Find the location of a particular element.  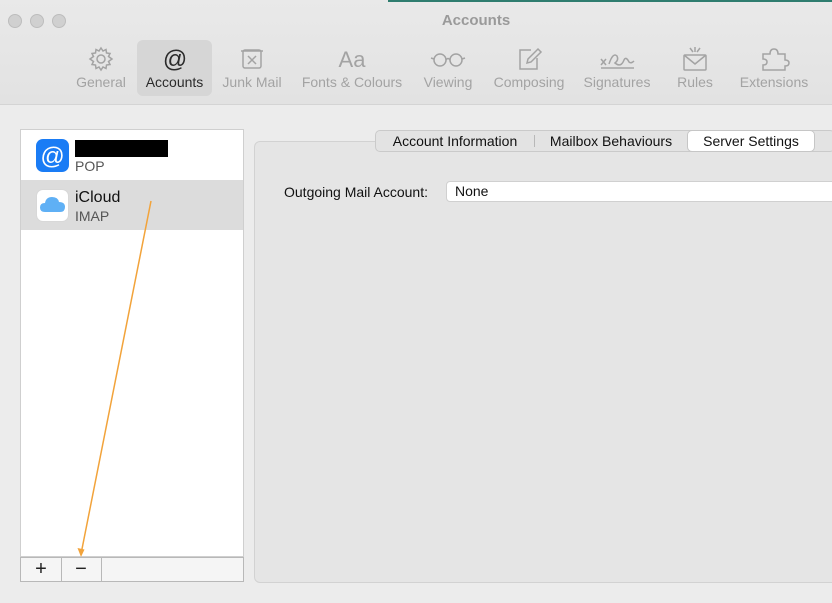

outgoing-mail-account-label: Outgoing Mail Account: is located at coordinates (356, 192).